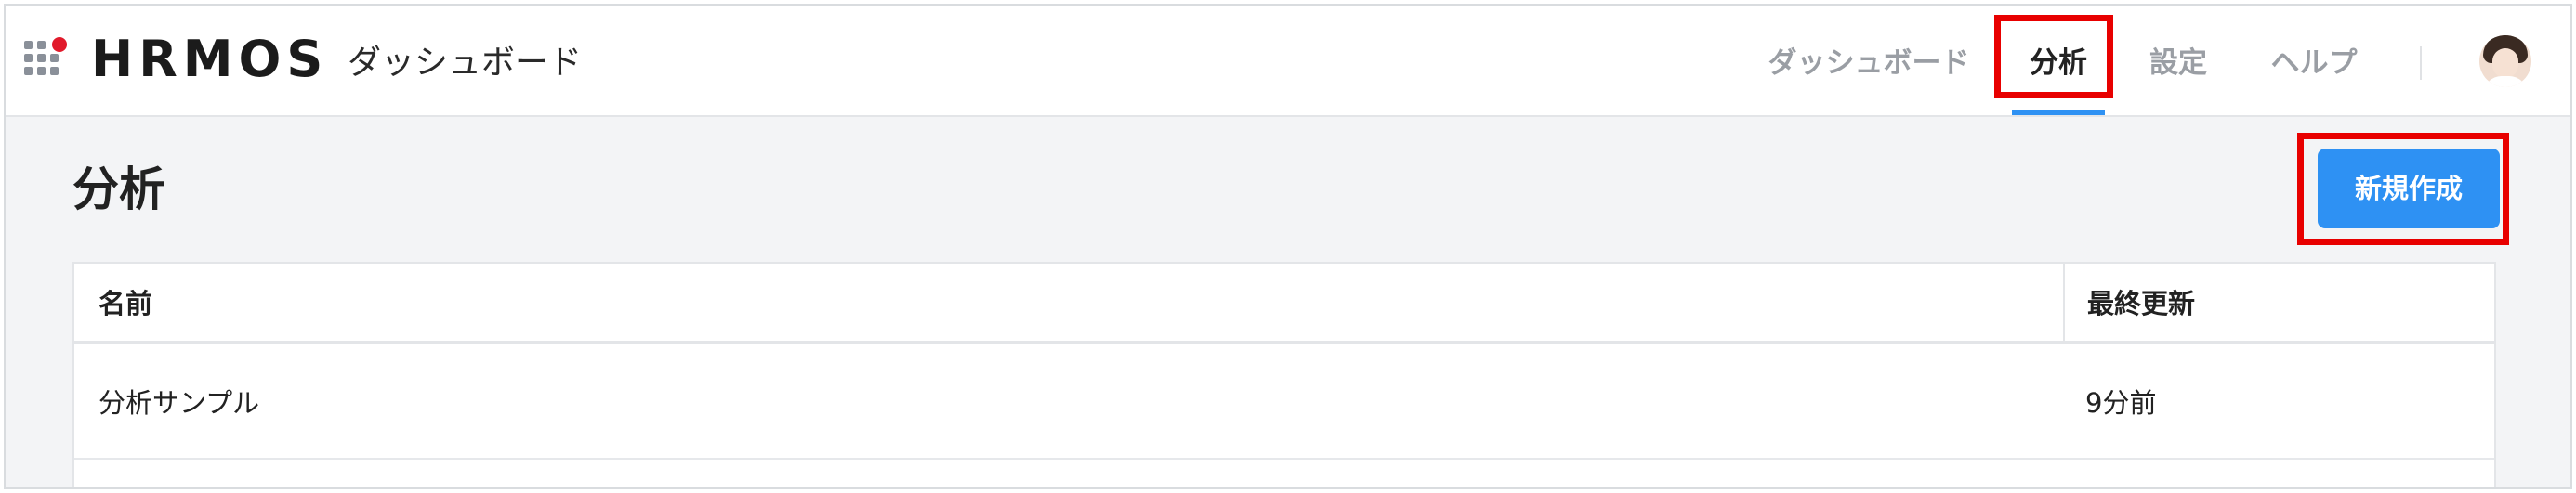  What do you see at coordinates (2314, 61) in the screenshot?
I see `nav-item-help: ヘルプ` at bounding box center [2314, 61].